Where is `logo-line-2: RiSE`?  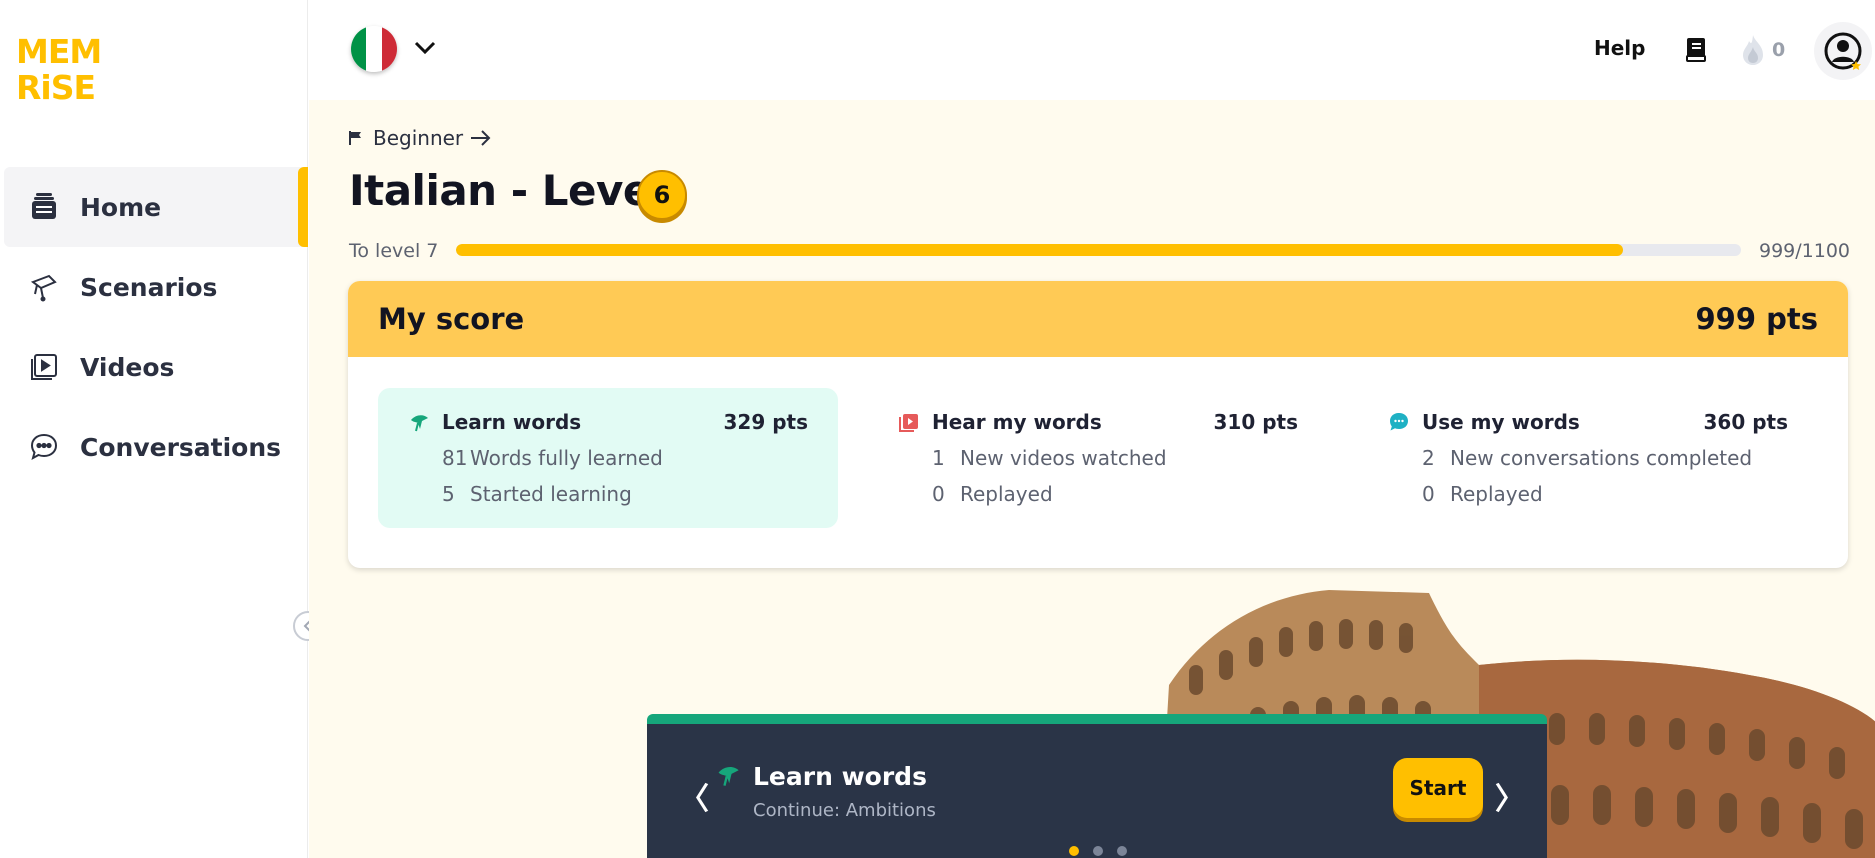
logo-line-2: RiSE is located at coordinates (56, 87).